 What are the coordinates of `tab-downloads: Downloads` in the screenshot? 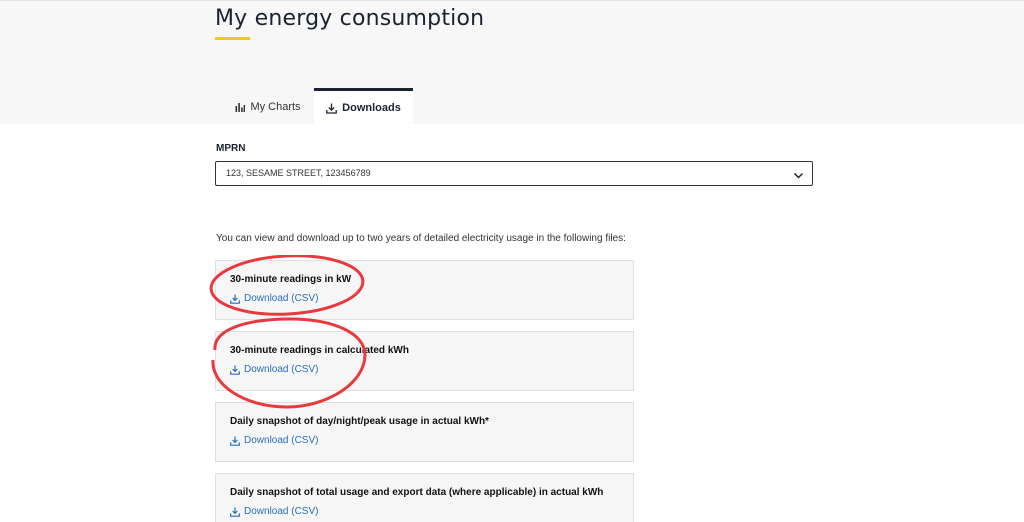 It's located at (363, 106).